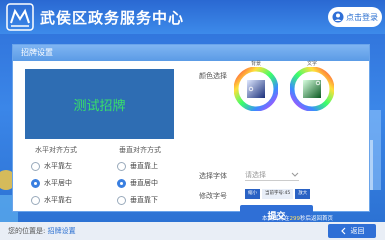  I want to click on background-caption: 背景, so click(256, 64).